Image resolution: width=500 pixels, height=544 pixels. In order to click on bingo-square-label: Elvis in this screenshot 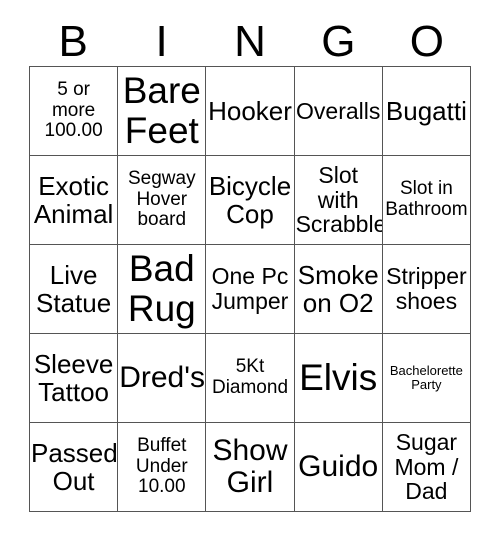, I will do `click(338, 378)`.